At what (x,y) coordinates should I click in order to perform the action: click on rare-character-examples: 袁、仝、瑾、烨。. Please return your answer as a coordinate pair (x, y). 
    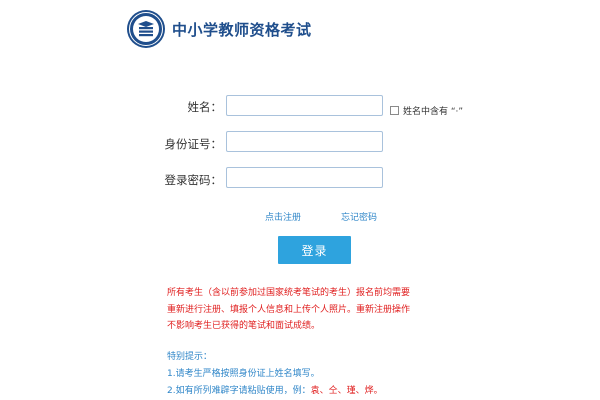
    Looking at the image, I should click on (346, 391).